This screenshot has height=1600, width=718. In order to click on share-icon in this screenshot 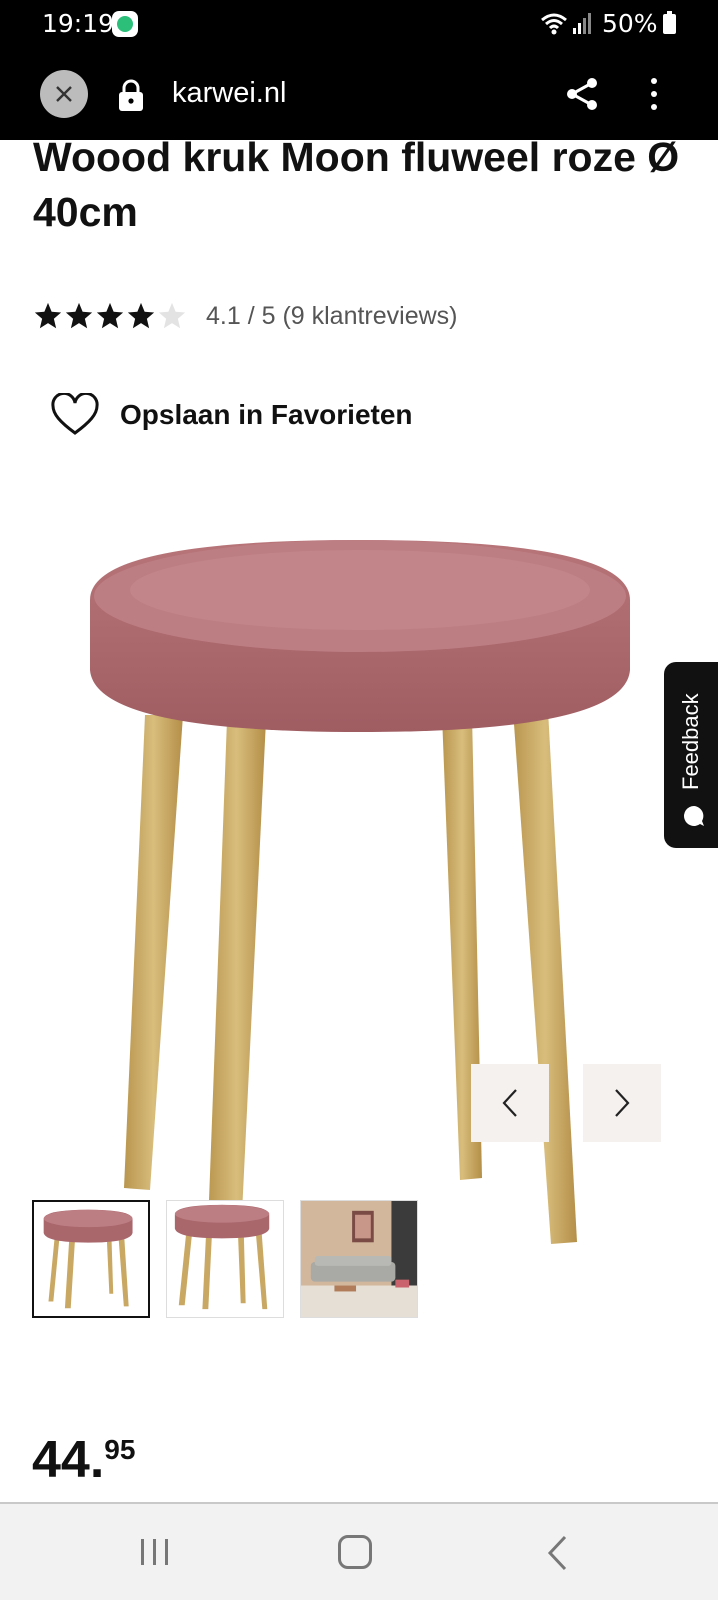, I will do `click(582, 94)`.